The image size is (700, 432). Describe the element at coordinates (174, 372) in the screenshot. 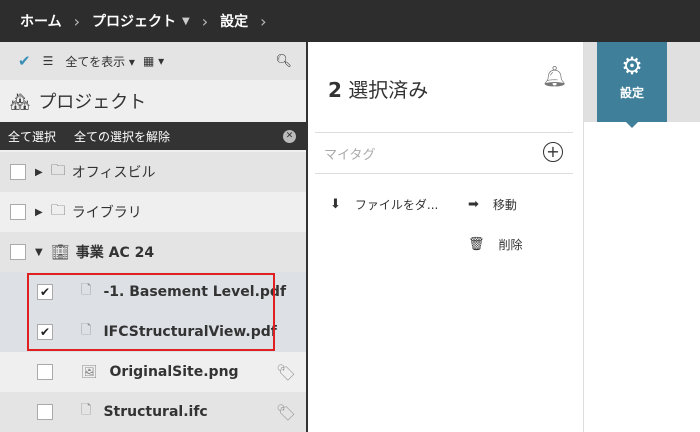

I see `file-name: OriginalSite.png` at that location.